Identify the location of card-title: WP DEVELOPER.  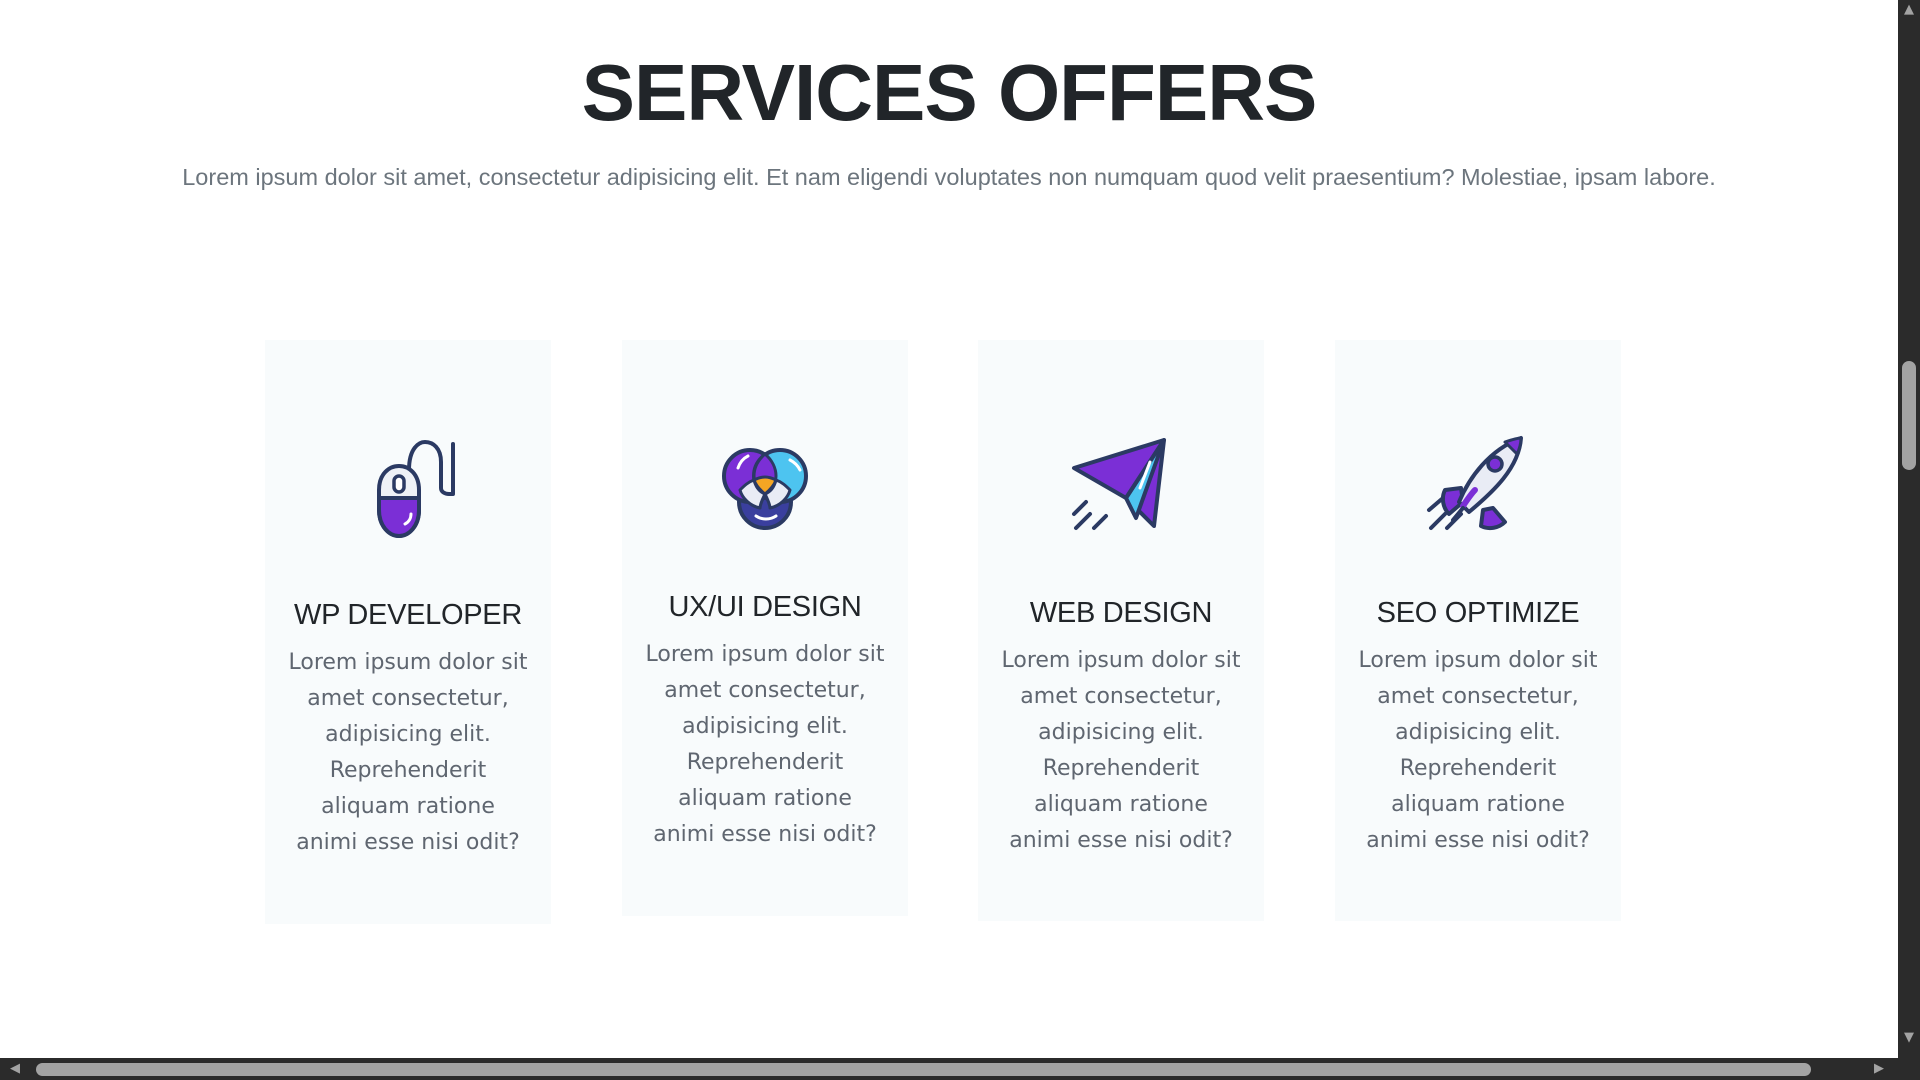
(408, 615).